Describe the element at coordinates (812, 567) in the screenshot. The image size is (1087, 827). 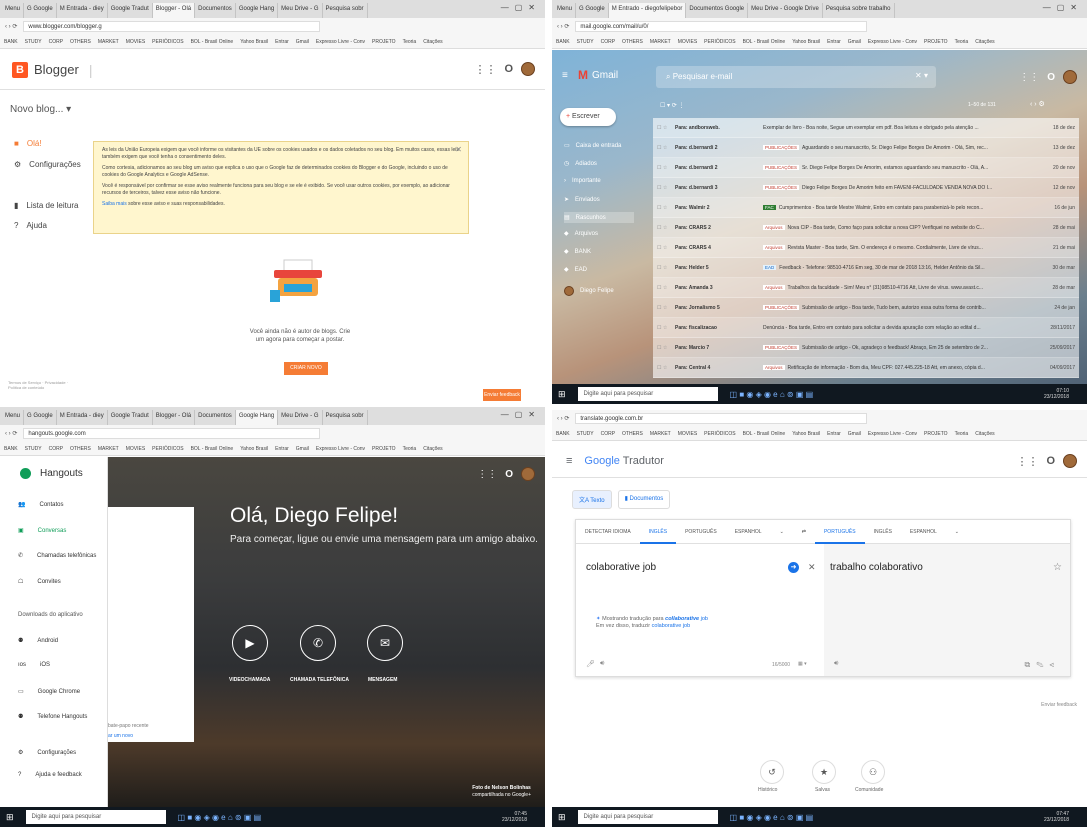
I see `clear-close-icon: ✕` at that location.